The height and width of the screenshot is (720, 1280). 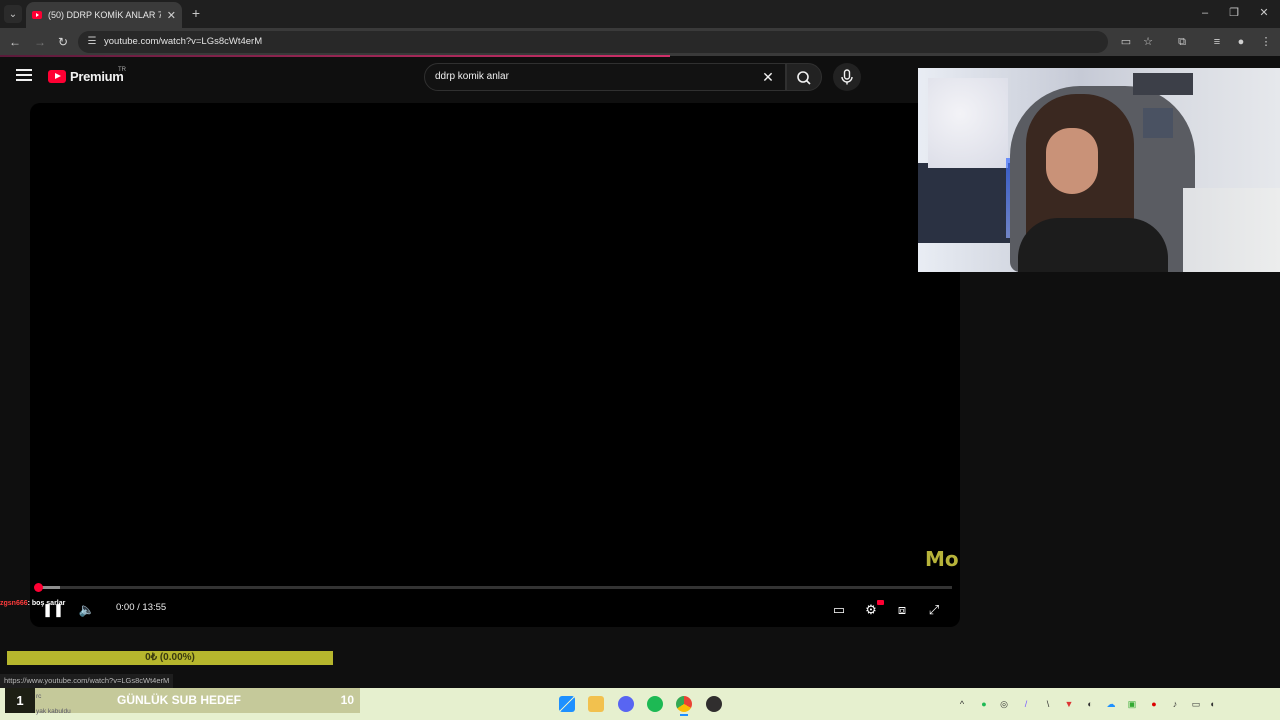 I want to click on volume-icon: 🔈, so click(x=87, y=610).